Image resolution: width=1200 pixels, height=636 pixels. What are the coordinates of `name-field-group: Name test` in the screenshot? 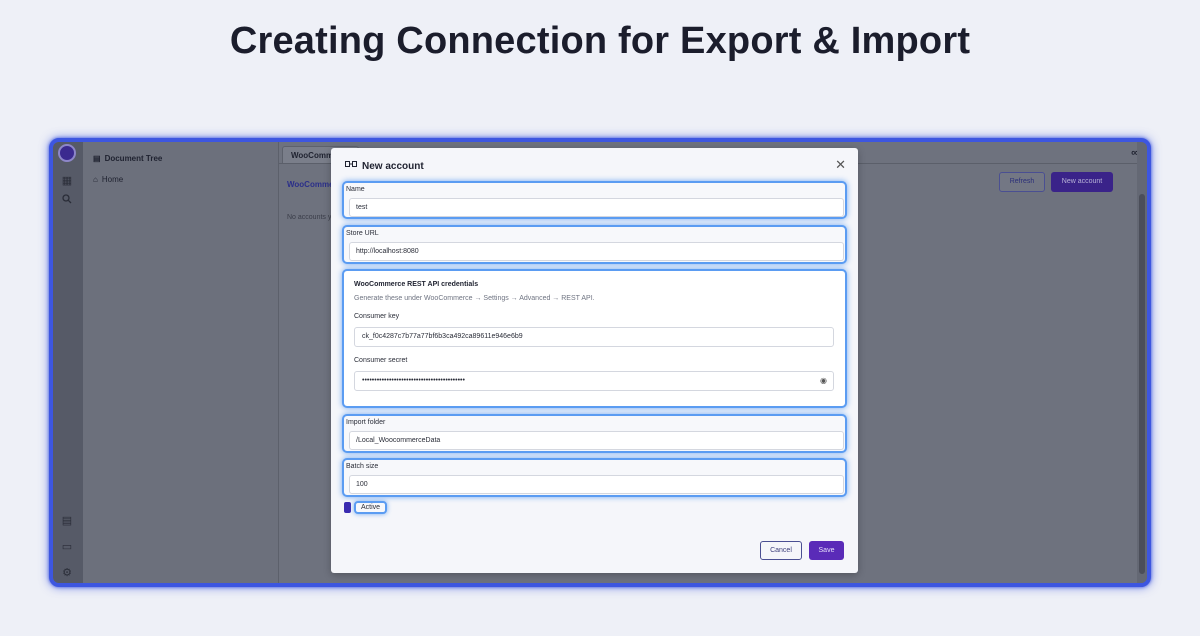 It's located at (594, 200).